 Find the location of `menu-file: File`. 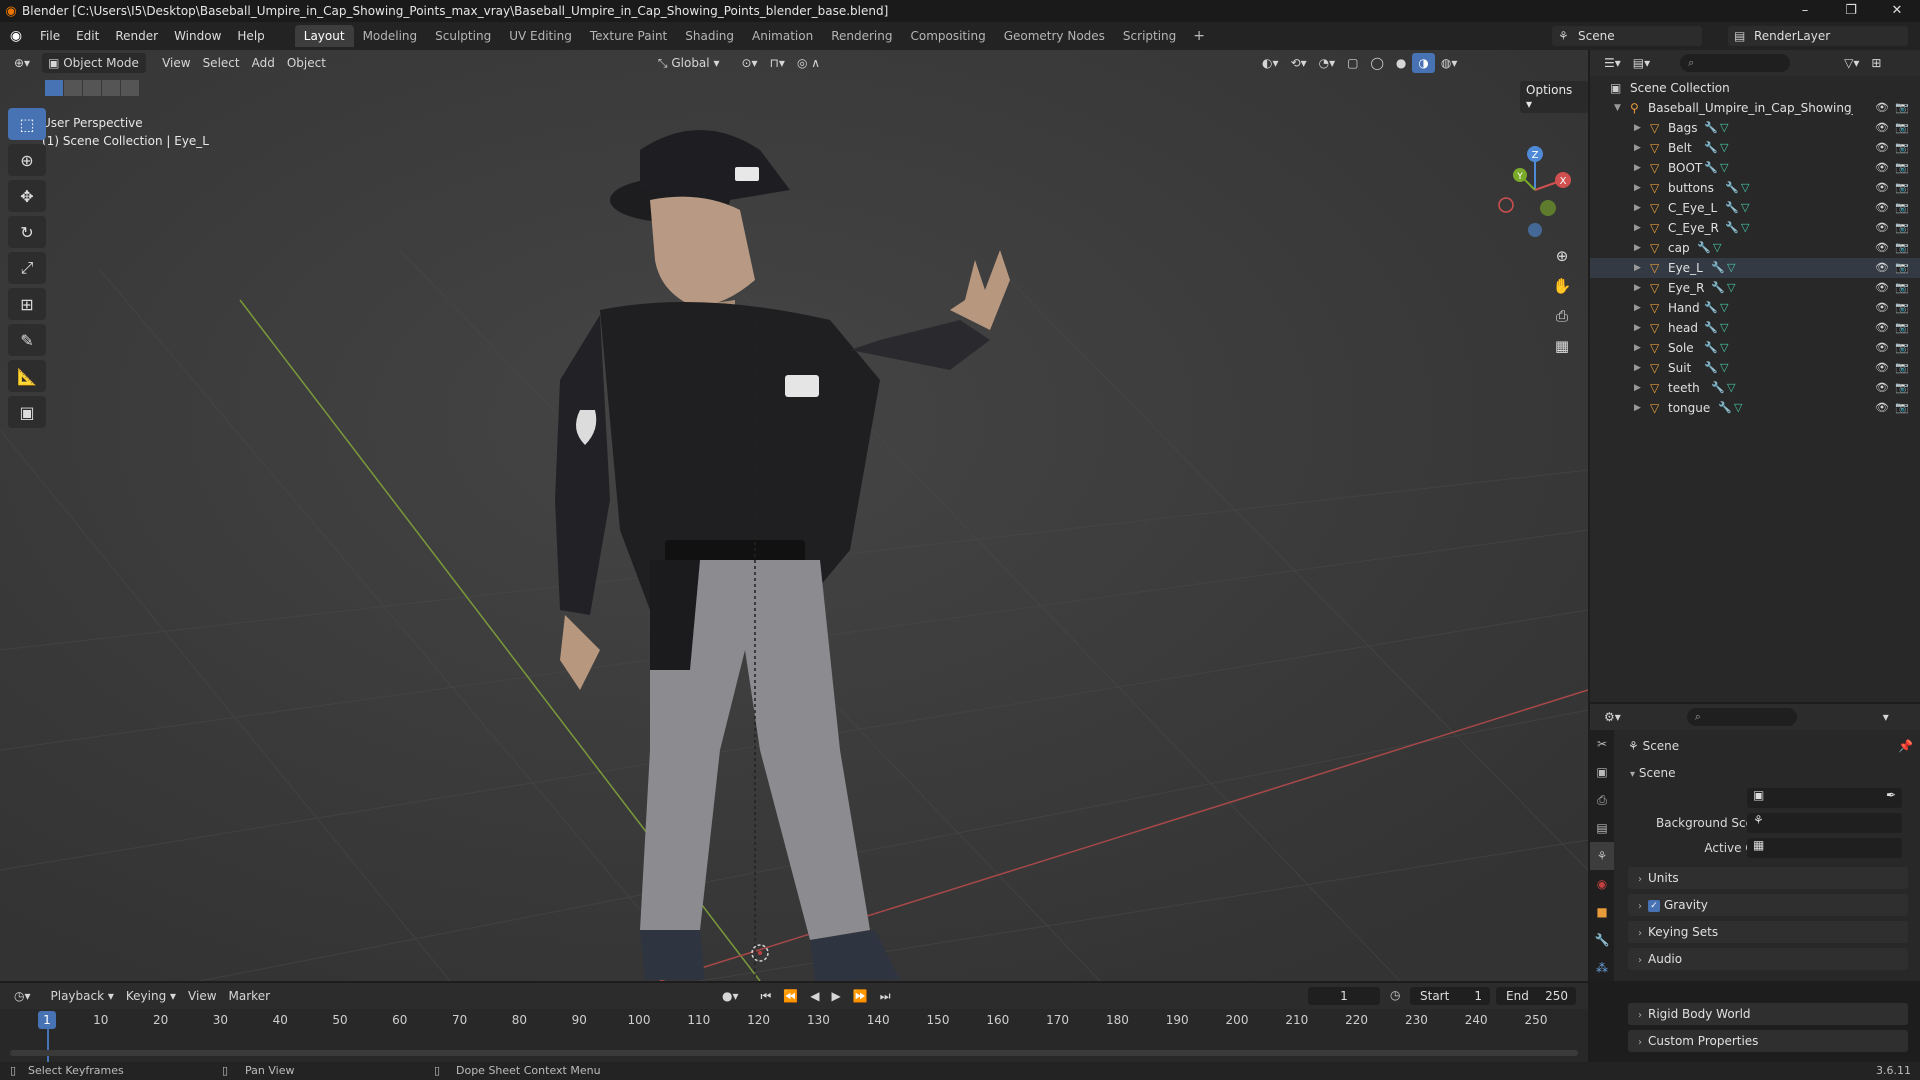

menu-file: File is located at coordinates (50, 36).